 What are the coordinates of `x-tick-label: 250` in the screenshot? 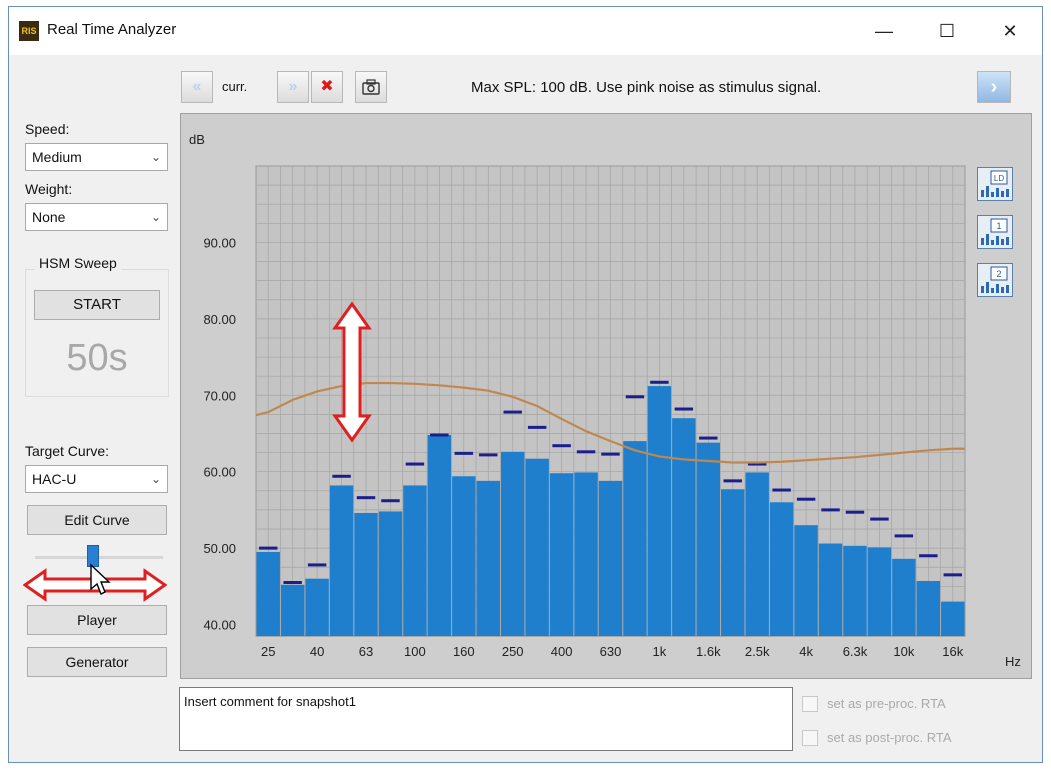 It's located at (513, 651).